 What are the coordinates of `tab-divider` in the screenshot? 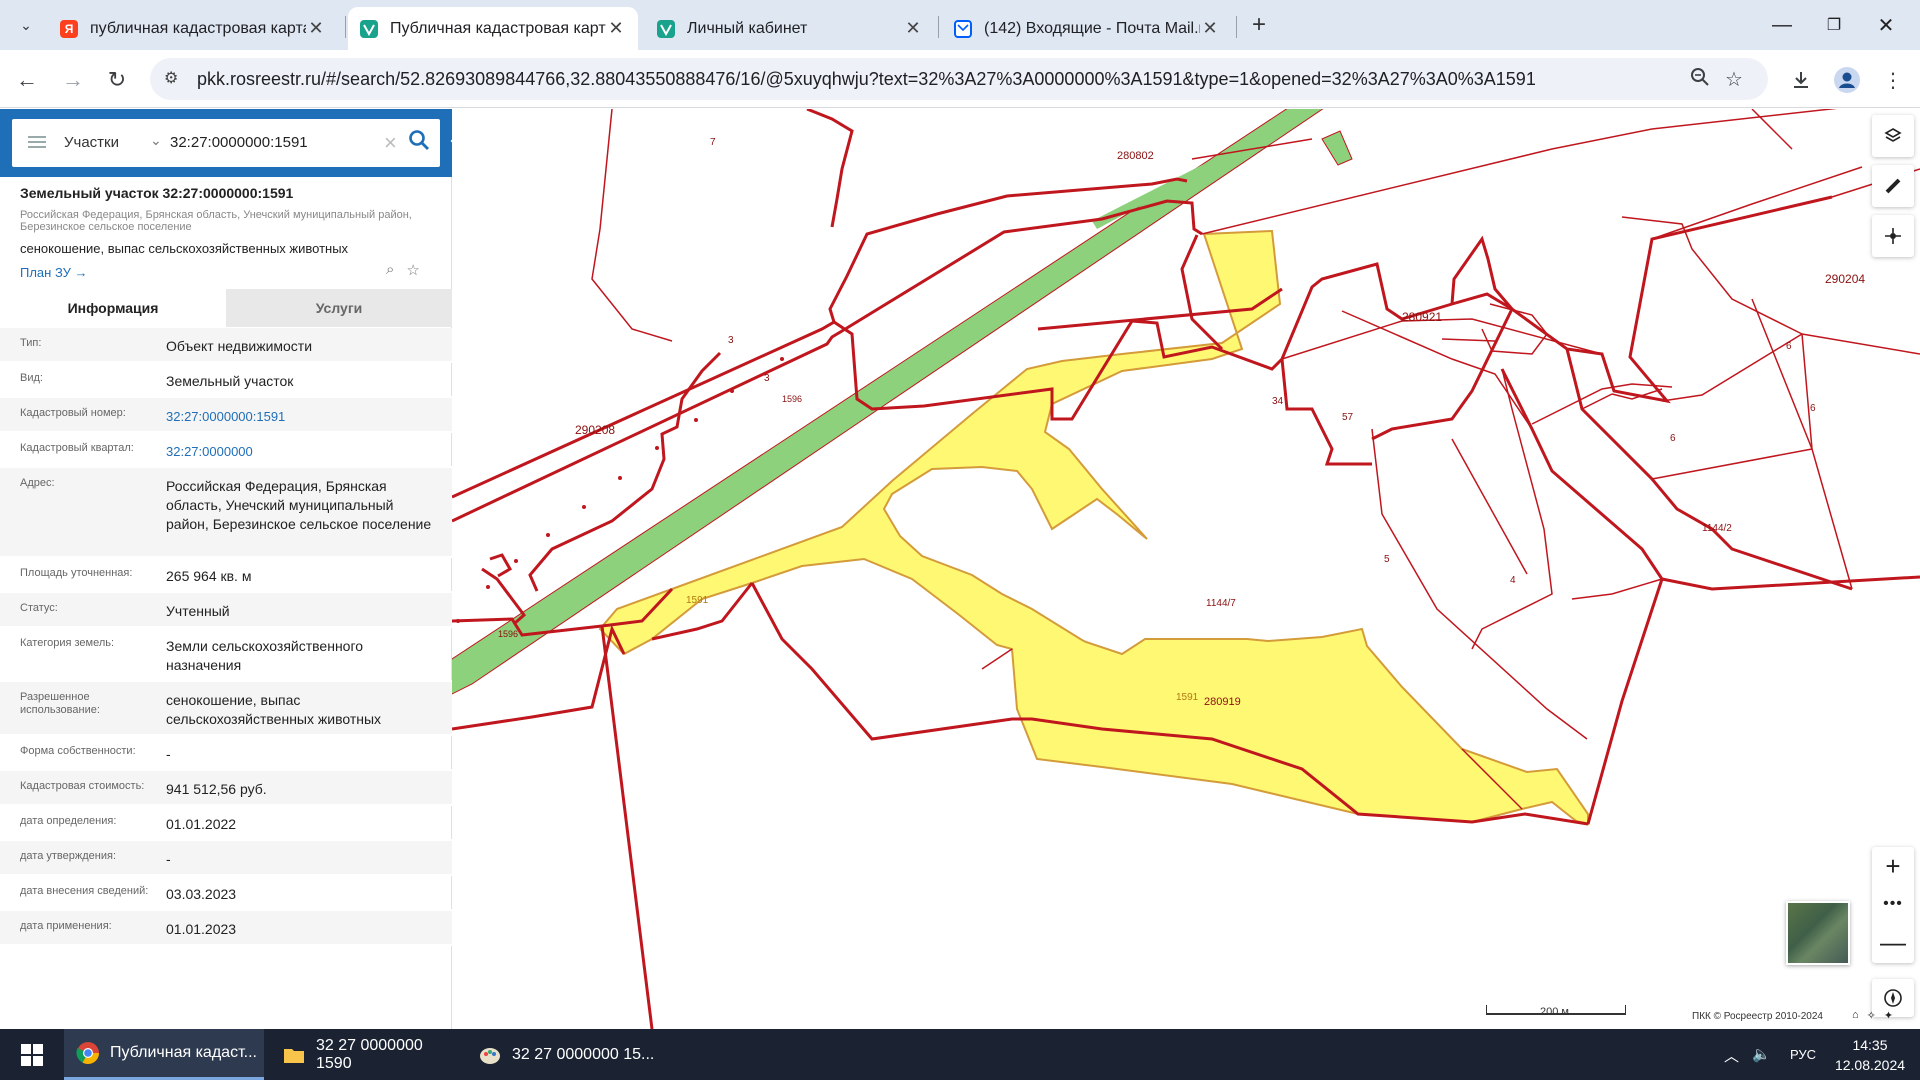 It's located at (938, 27).